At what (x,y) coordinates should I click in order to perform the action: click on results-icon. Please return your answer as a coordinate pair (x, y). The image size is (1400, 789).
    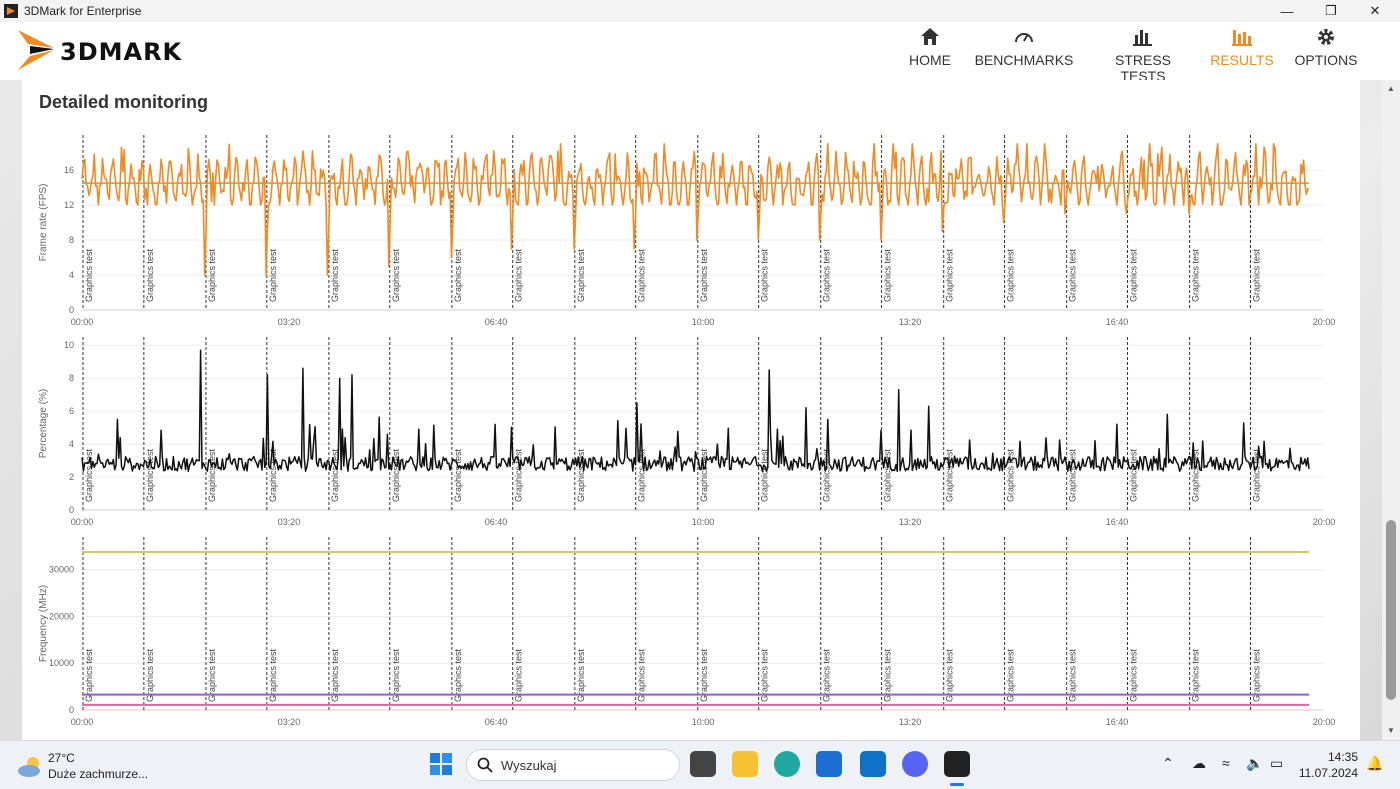
    Looking at the image, I should click on (1242, 38).